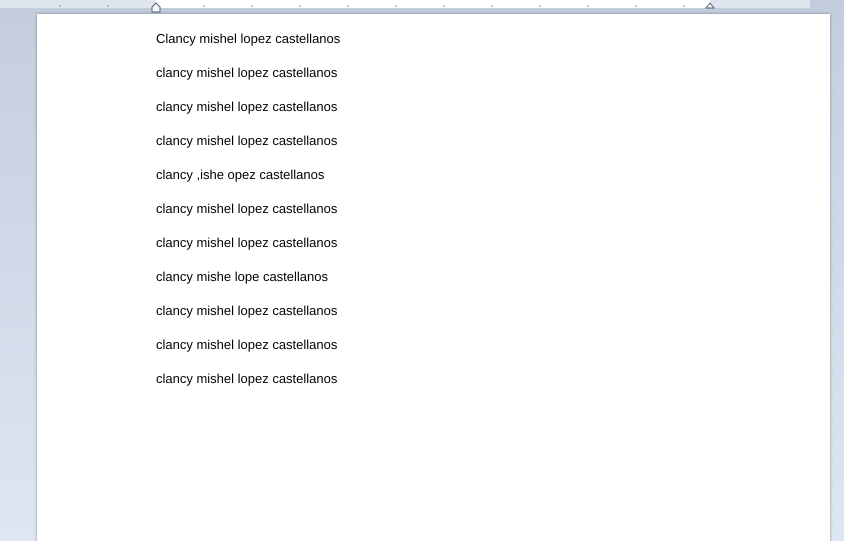  I want to click on paragraph: clancy mishe lope castellanos, so click(242, 276).